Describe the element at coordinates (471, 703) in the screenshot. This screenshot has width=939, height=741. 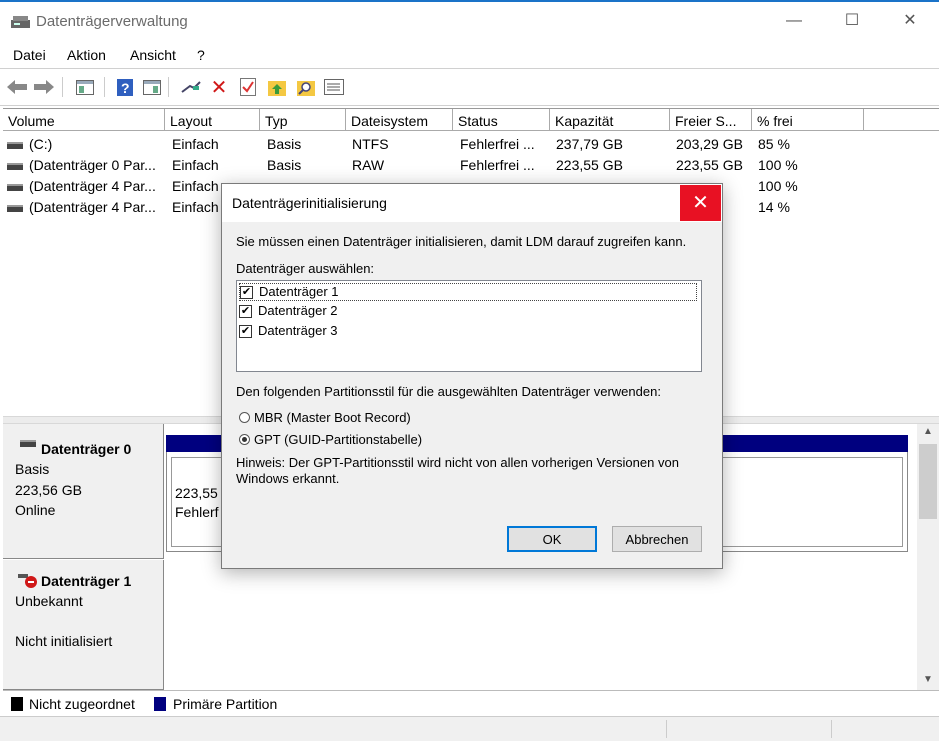
I see `legend: Nicht zugeordnet Primäre Partition` at that location.